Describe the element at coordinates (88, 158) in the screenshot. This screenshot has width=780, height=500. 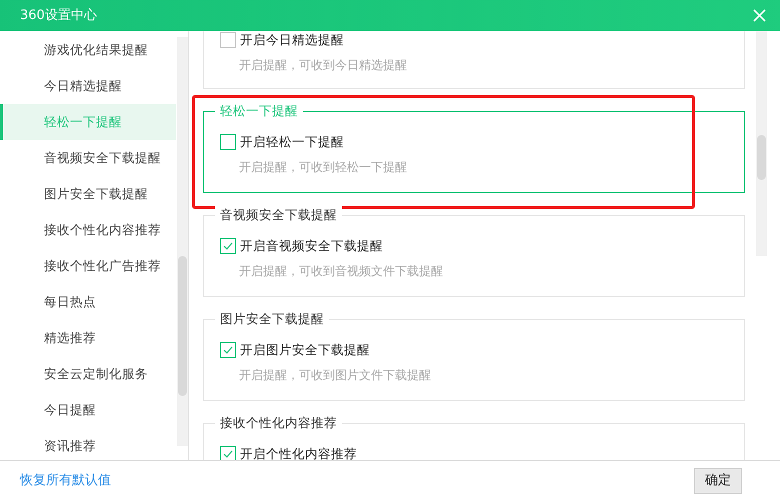
I see `sidebar-item: 音视频安全下载提醒` at that location.